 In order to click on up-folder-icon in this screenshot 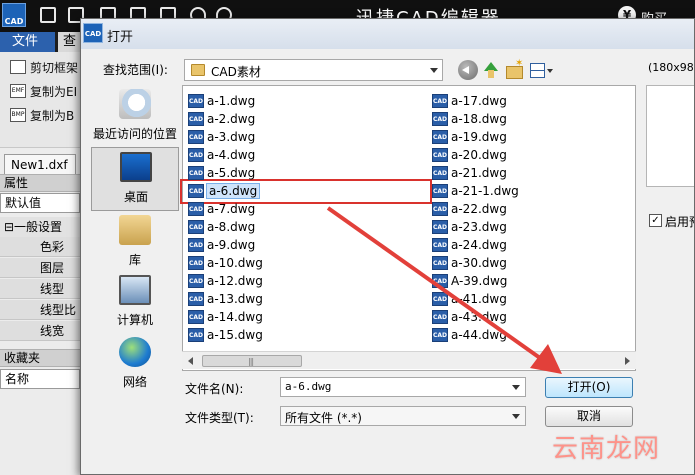, I will do `click(492, 70)`.